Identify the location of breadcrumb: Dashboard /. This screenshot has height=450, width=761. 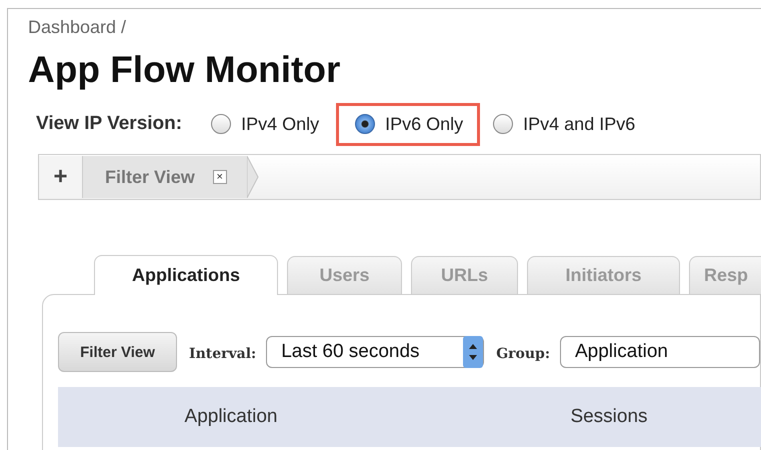
(77, 27).